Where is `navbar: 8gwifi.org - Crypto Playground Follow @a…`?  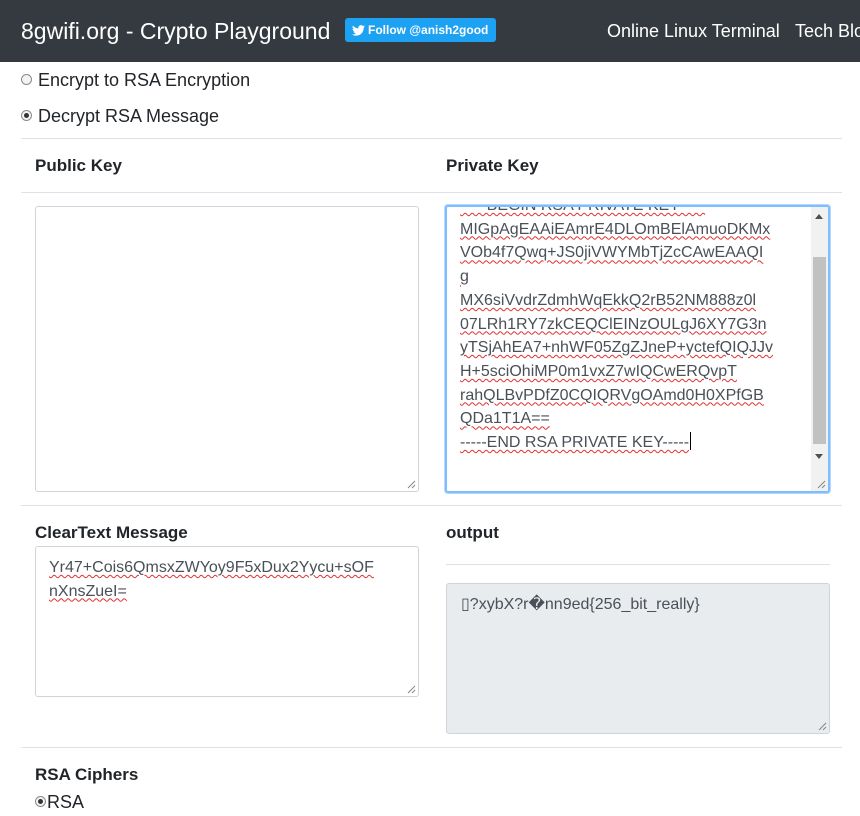
navbar: 8gwifi.org - Crypto Playground Follow @a… is located at coordinates (430, 31).